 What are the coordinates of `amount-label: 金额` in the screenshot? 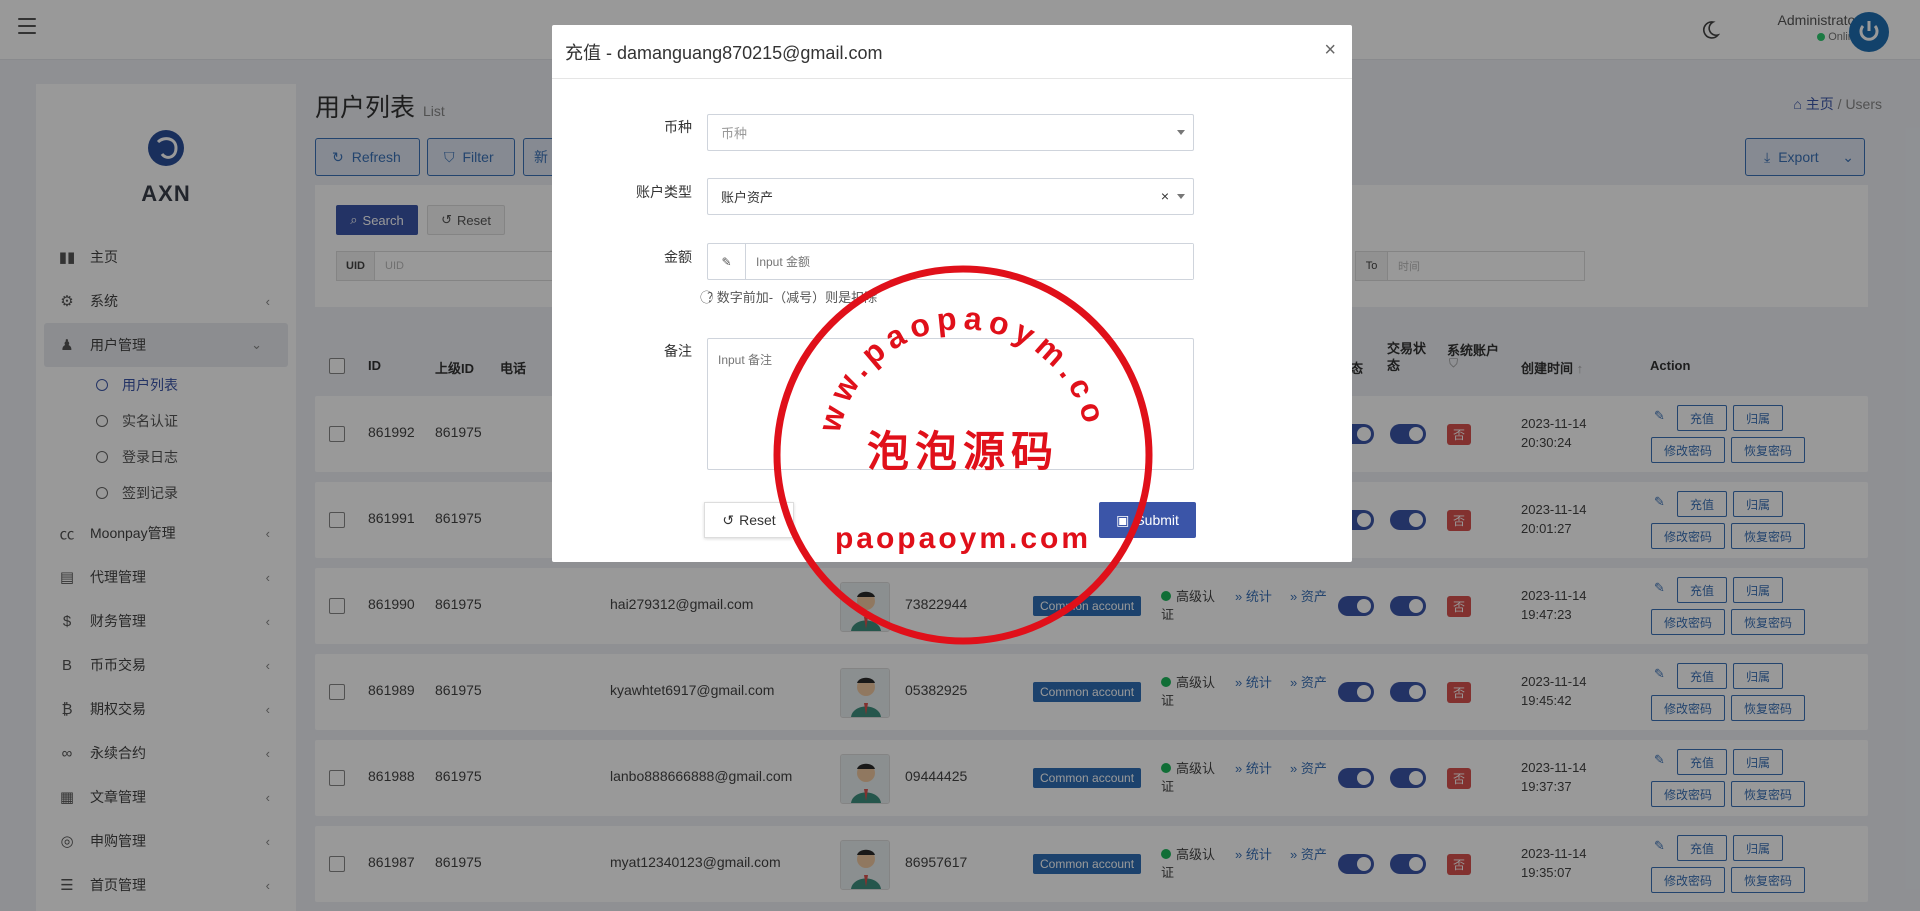 It's located at (678, 257).